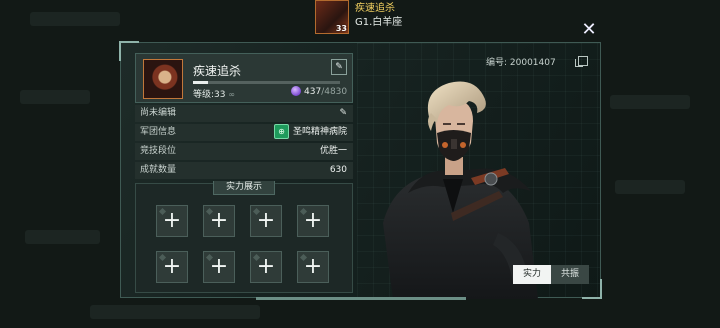  I want to click on top-avatar: 33, so click(332, 17).